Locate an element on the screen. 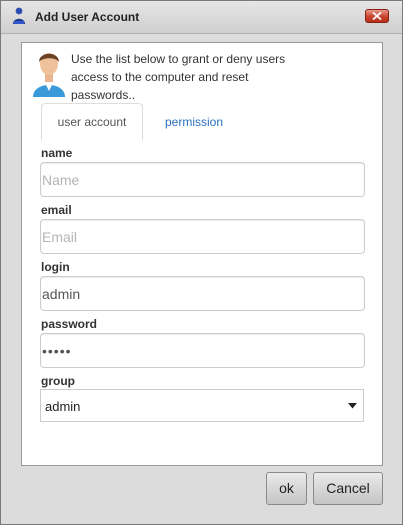 This screenshot has height=525, width=403. user-icon is located at coordinates (19, 15).